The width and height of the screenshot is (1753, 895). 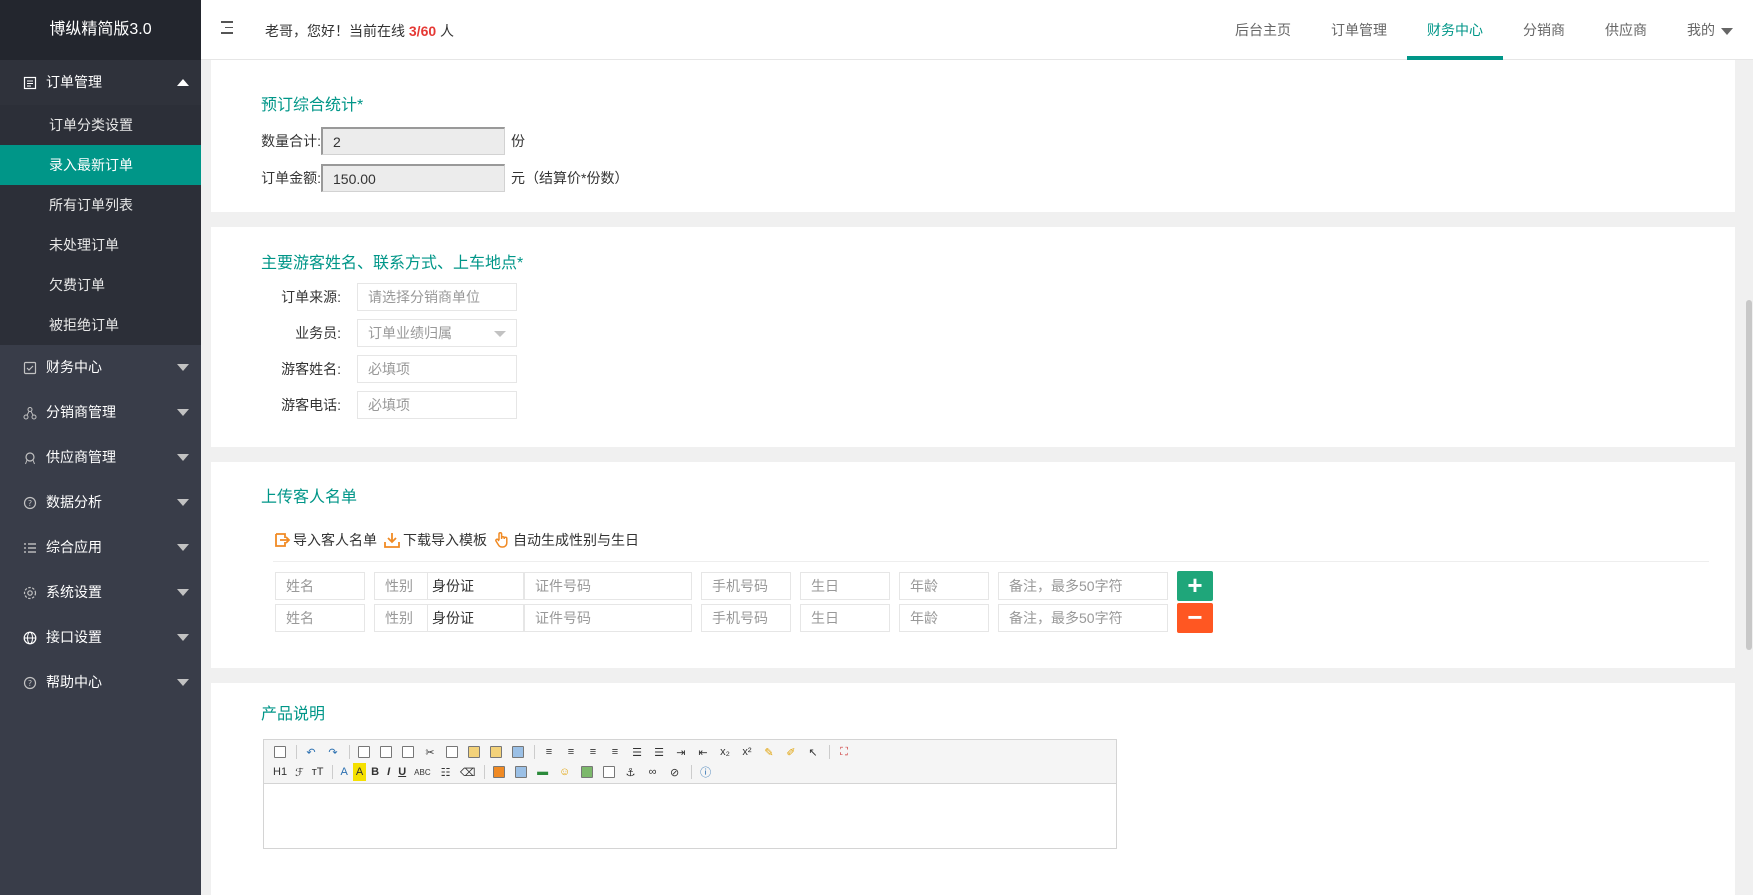 What do you see at coordinates (100, 125) in the screenshot?
I see `sidebar-item-order-category: 订单分类设置` at bounding box center [100, 125].